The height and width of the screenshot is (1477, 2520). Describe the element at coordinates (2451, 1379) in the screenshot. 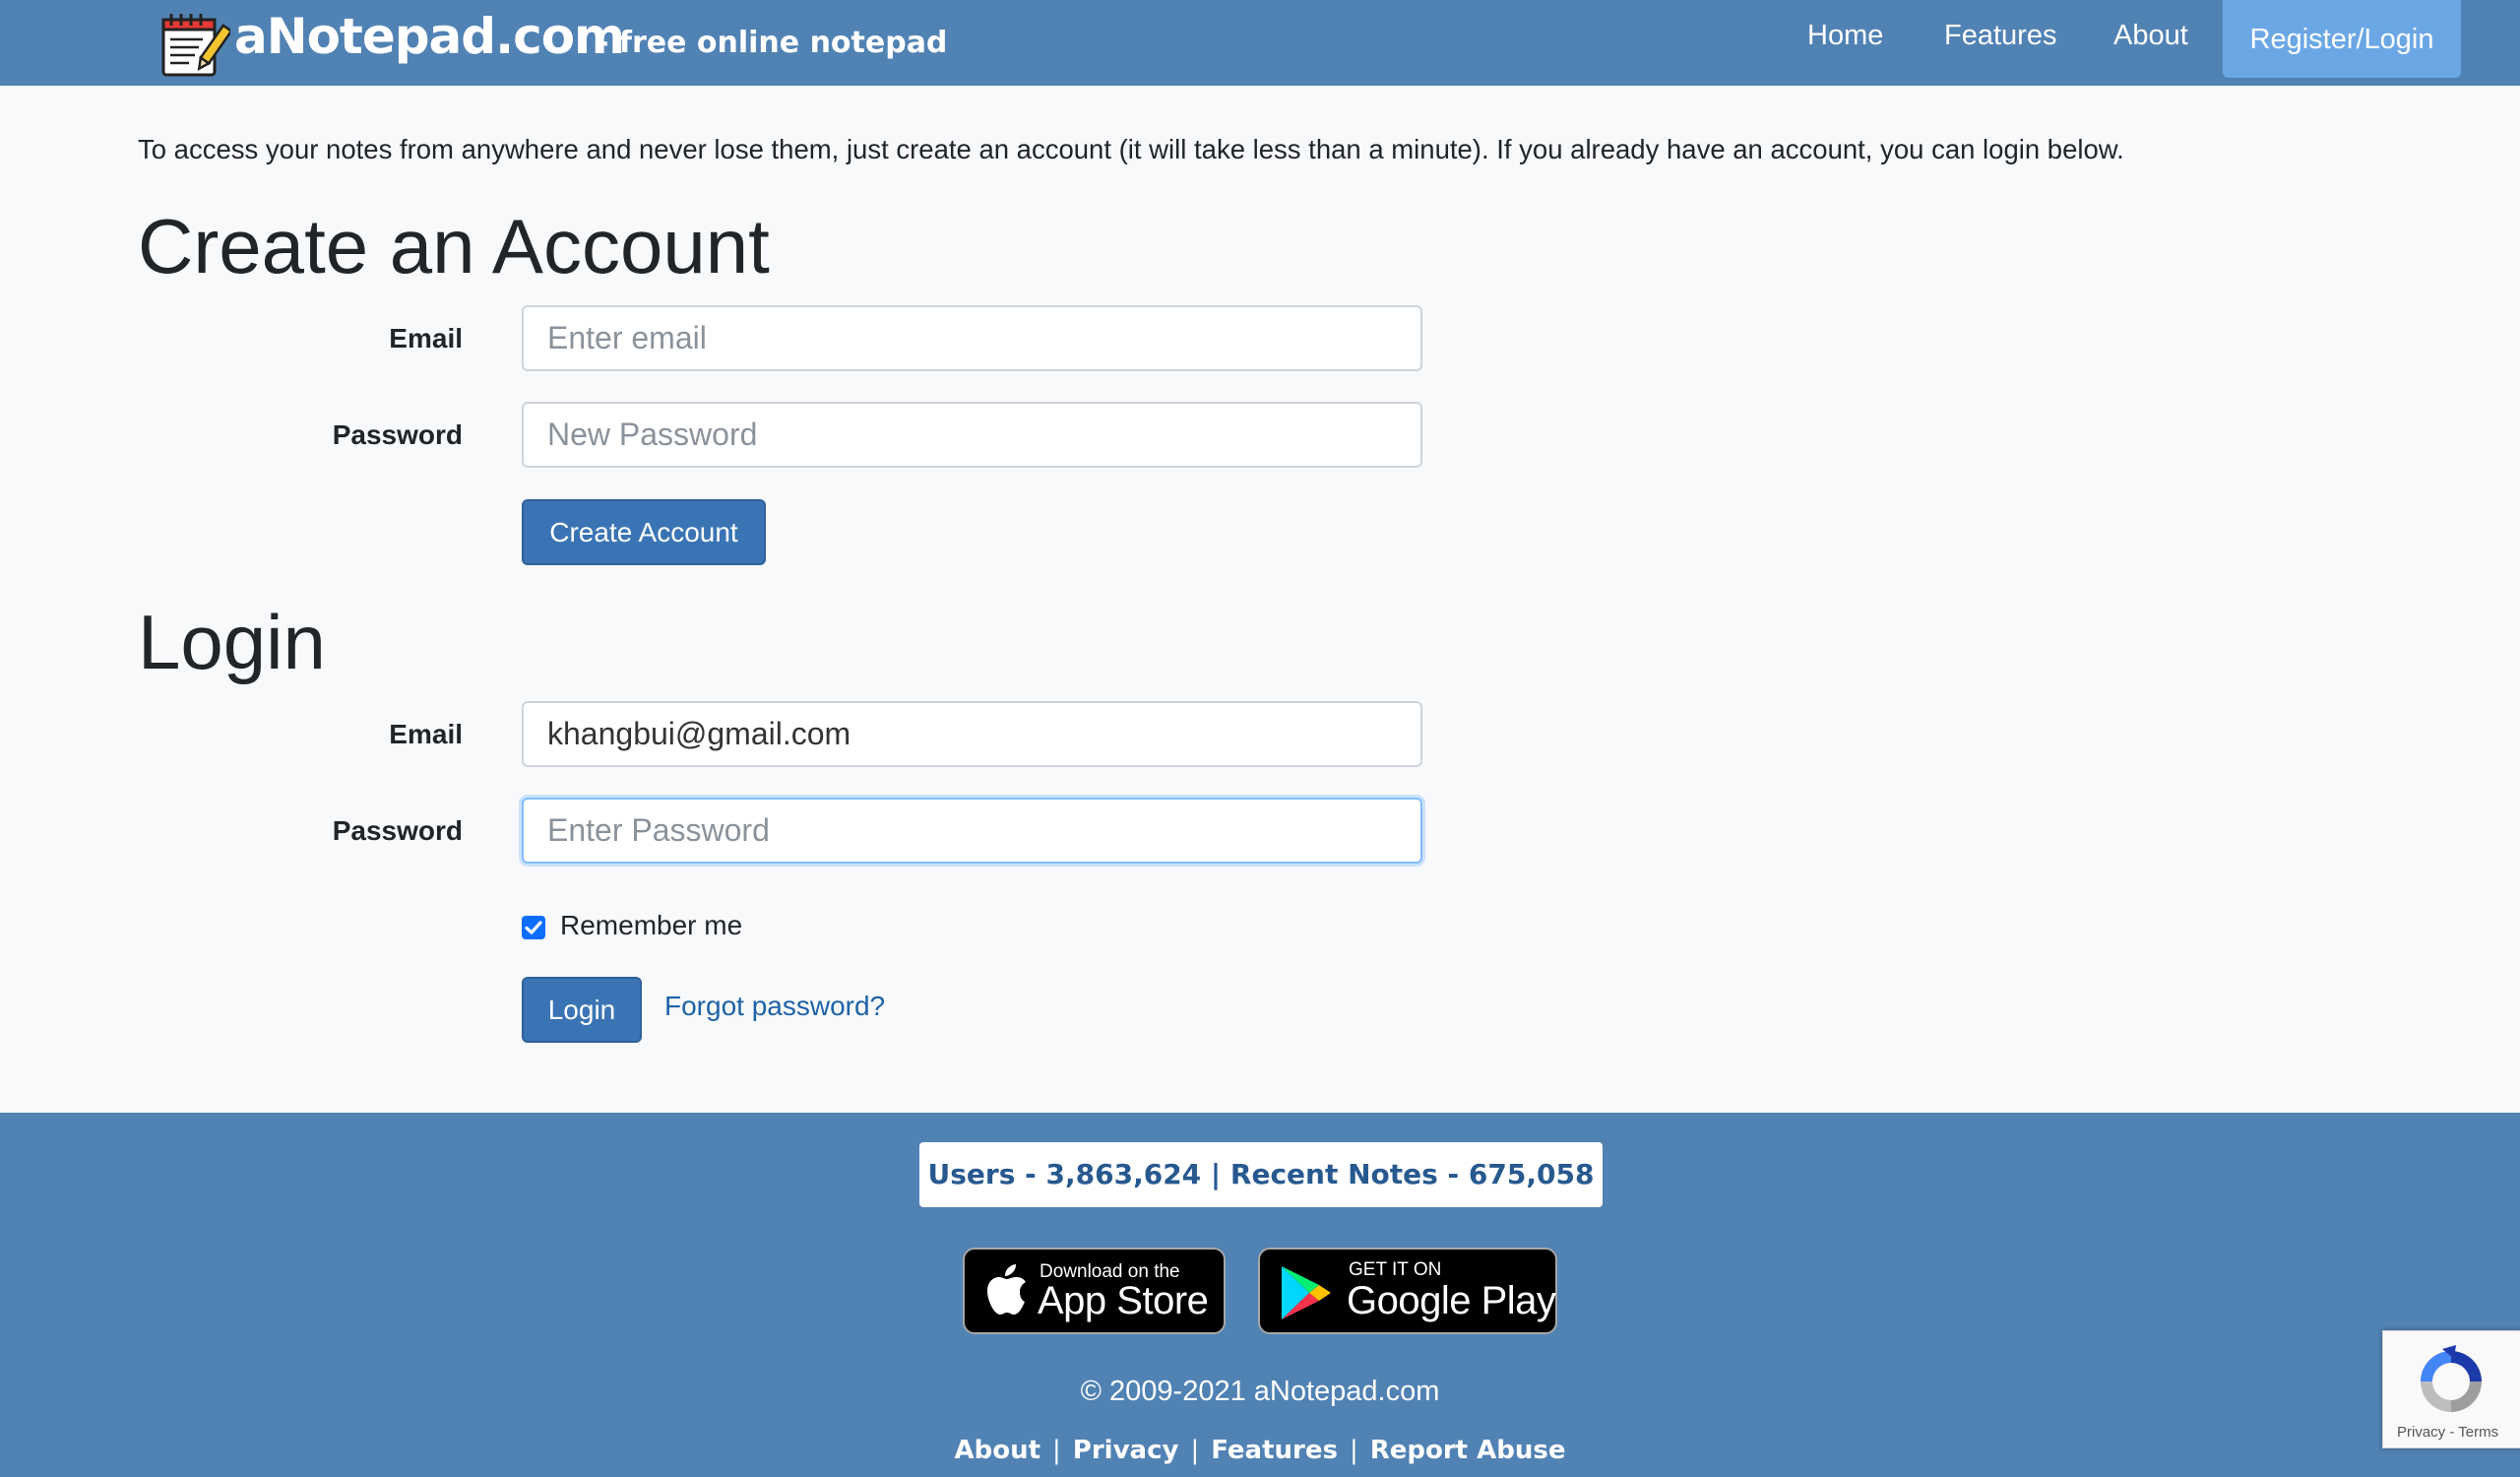

I see `recaptcha-icon` at that location.